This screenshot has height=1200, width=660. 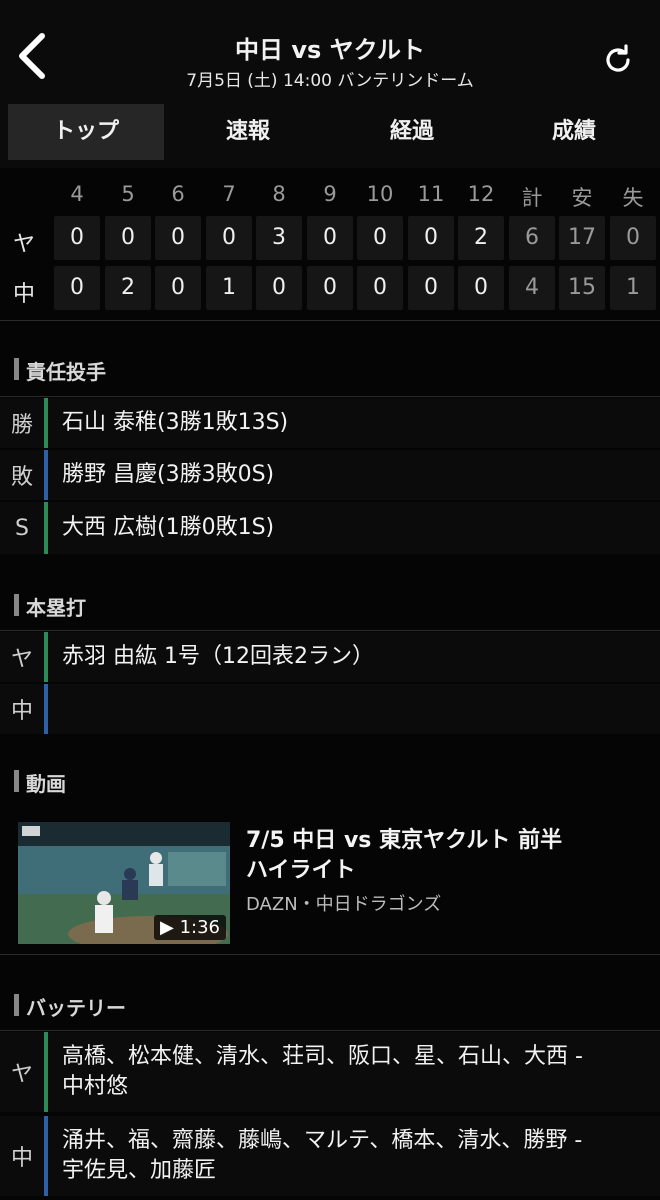 I want to click on pitcher-row-win: 勝 石山 泰稚(3勝1敗13S), so click(x=330, y=423).